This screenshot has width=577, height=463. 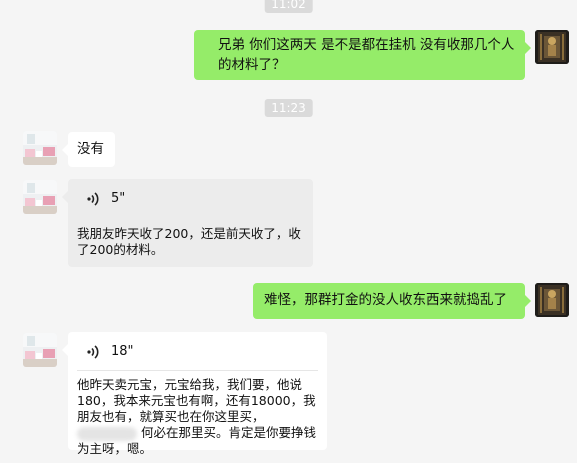 What do you see at coordinates (385, 300) in the screenshot?
I see `message-text: 难怪，那群打金的没人收东西来就捣乱了` at bounding box center [385, 300].